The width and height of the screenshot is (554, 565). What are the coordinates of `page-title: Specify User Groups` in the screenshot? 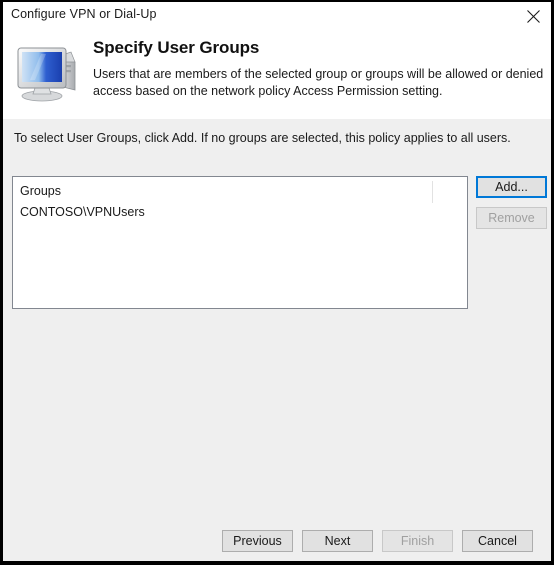 It's located at (176, 47).